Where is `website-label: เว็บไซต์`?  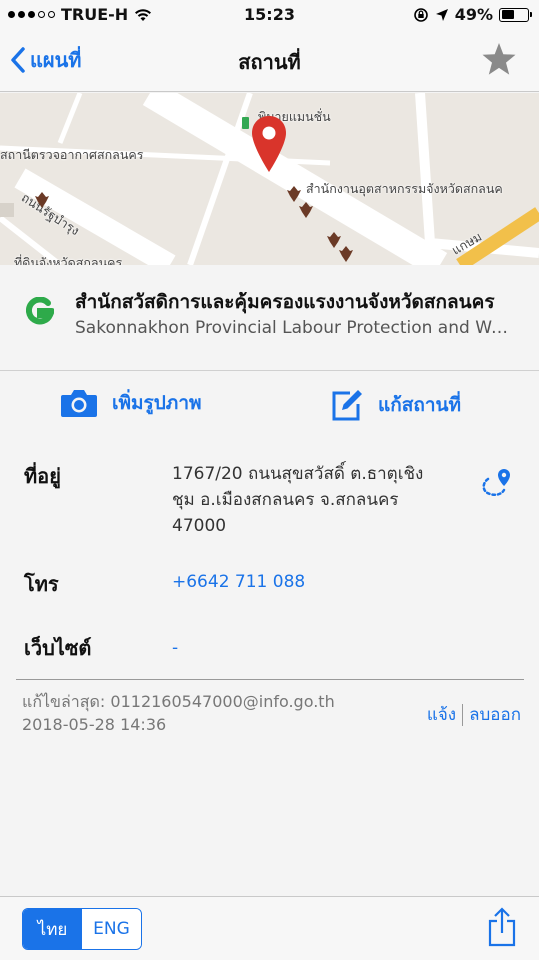
website-label: เว็บไซต์ is located at coordinates (58, 648).